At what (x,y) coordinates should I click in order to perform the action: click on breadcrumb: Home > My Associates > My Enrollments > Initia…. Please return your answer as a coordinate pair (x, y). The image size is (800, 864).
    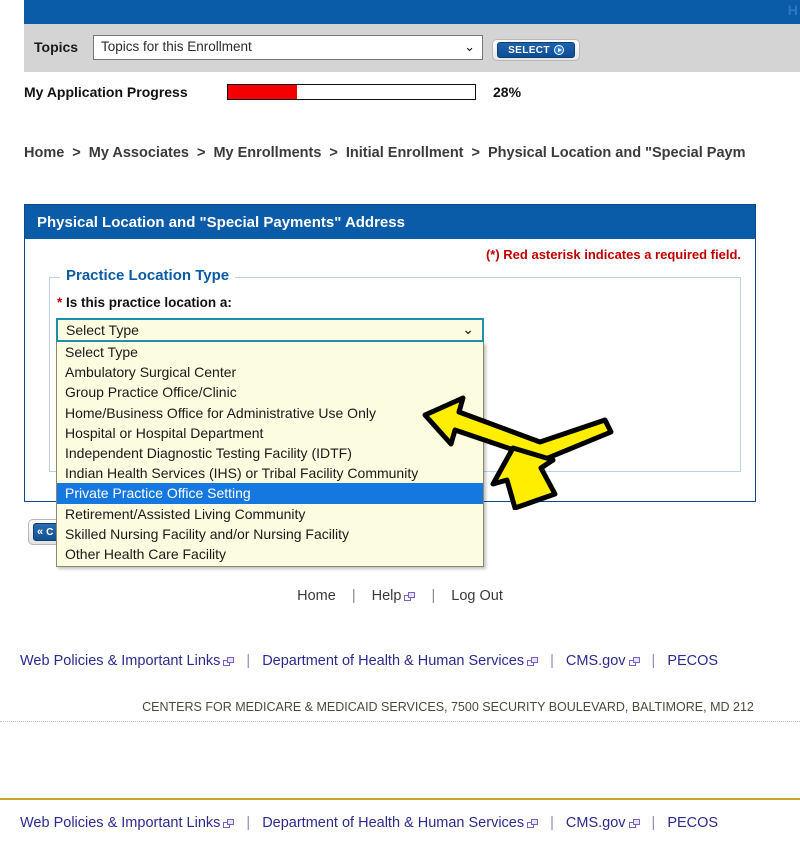
    Looking at the image, I should click on (412, 153).